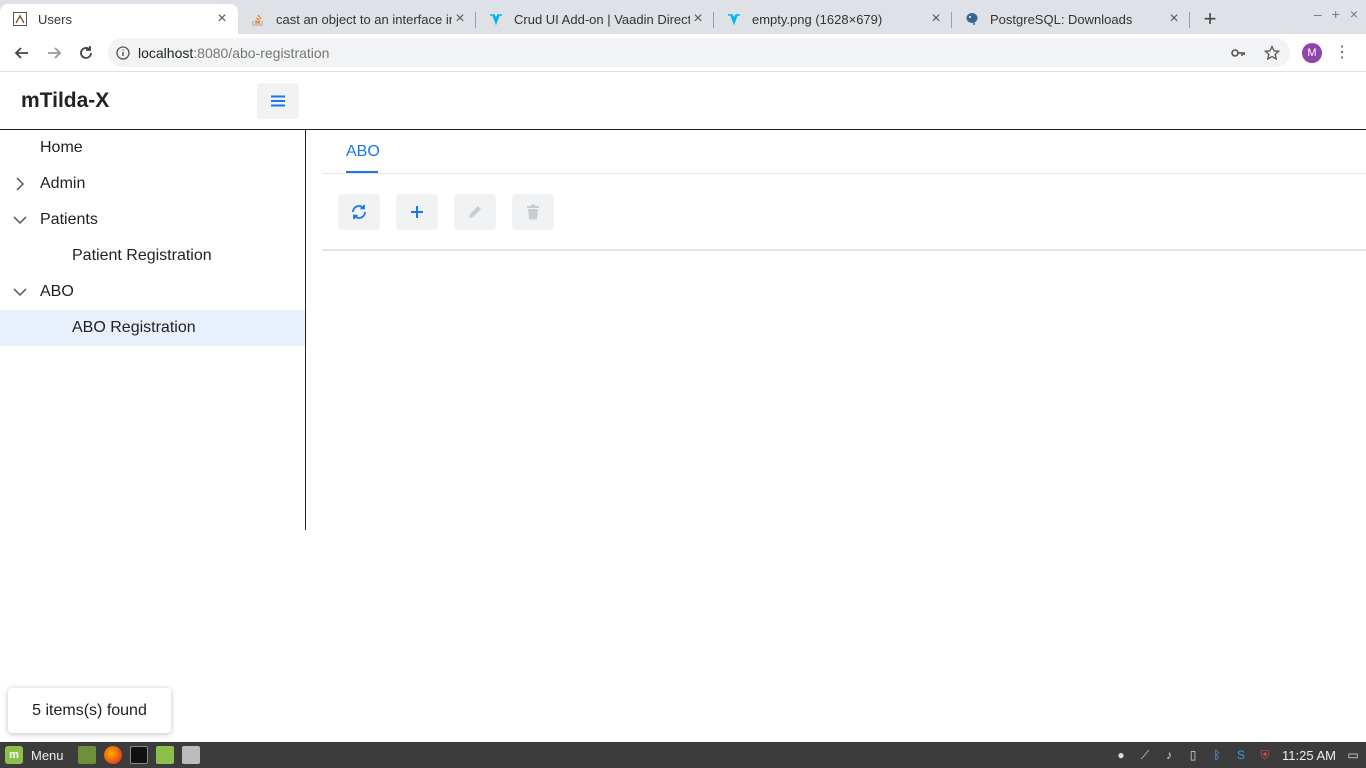 This screenshot has width=1366, height=768. Describe the element at coordinates (57, 291) in the screenshot. I see `nav-item-label: ABO` at that location.